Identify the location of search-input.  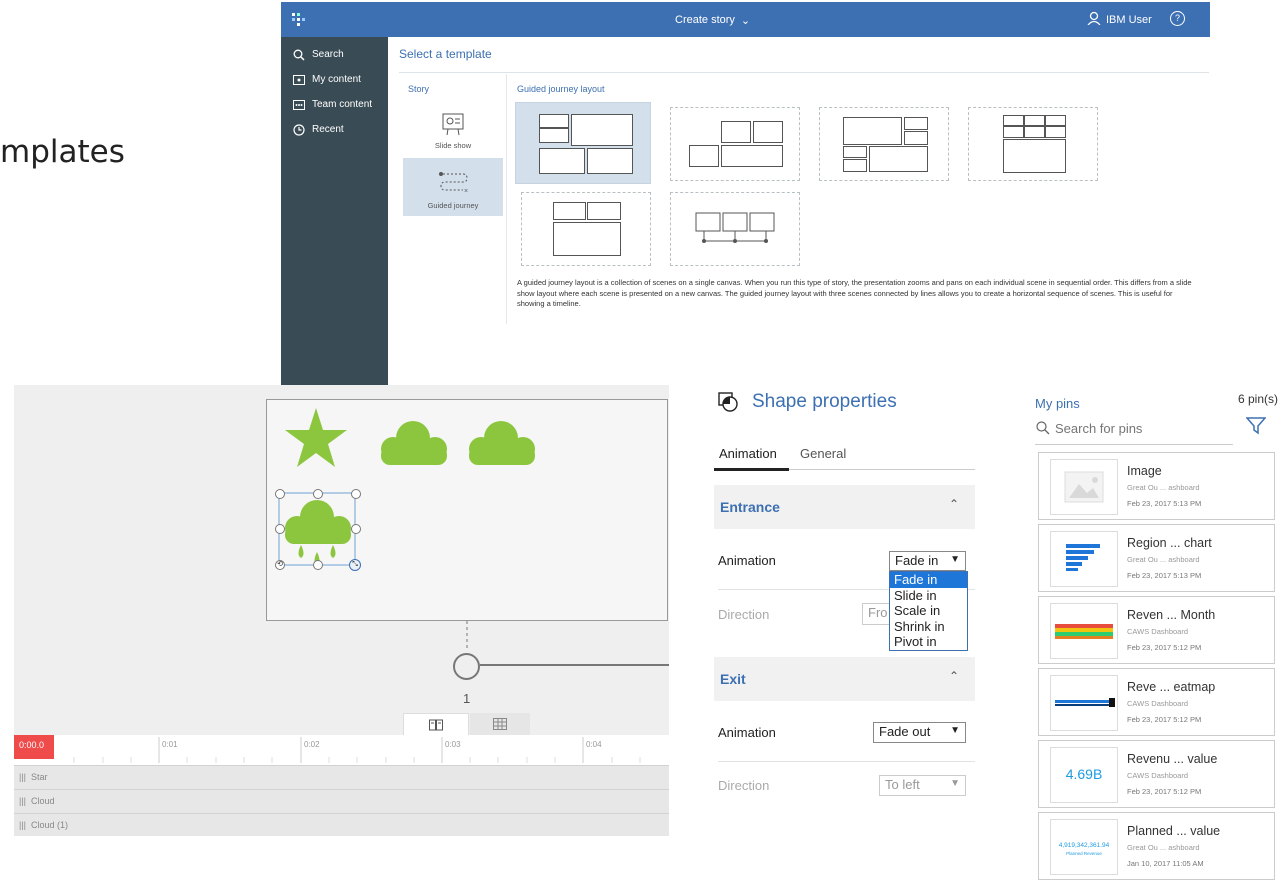
(1140, 428).